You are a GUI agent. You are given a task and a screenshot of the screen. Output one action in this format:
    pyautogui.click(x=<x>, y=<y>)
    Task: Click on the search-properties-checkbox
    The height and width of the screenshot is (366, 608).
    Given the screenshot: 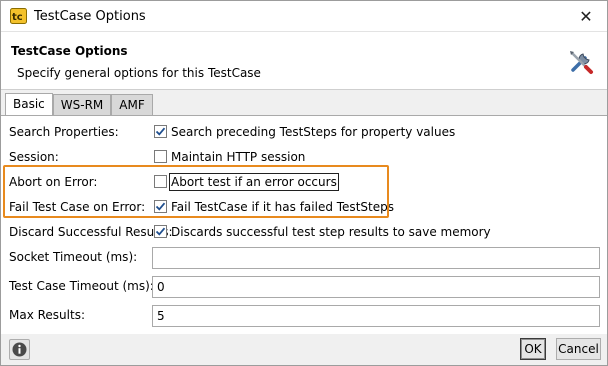 What is the action you would take?
    pyautogui.click(x=160, y=131)
    